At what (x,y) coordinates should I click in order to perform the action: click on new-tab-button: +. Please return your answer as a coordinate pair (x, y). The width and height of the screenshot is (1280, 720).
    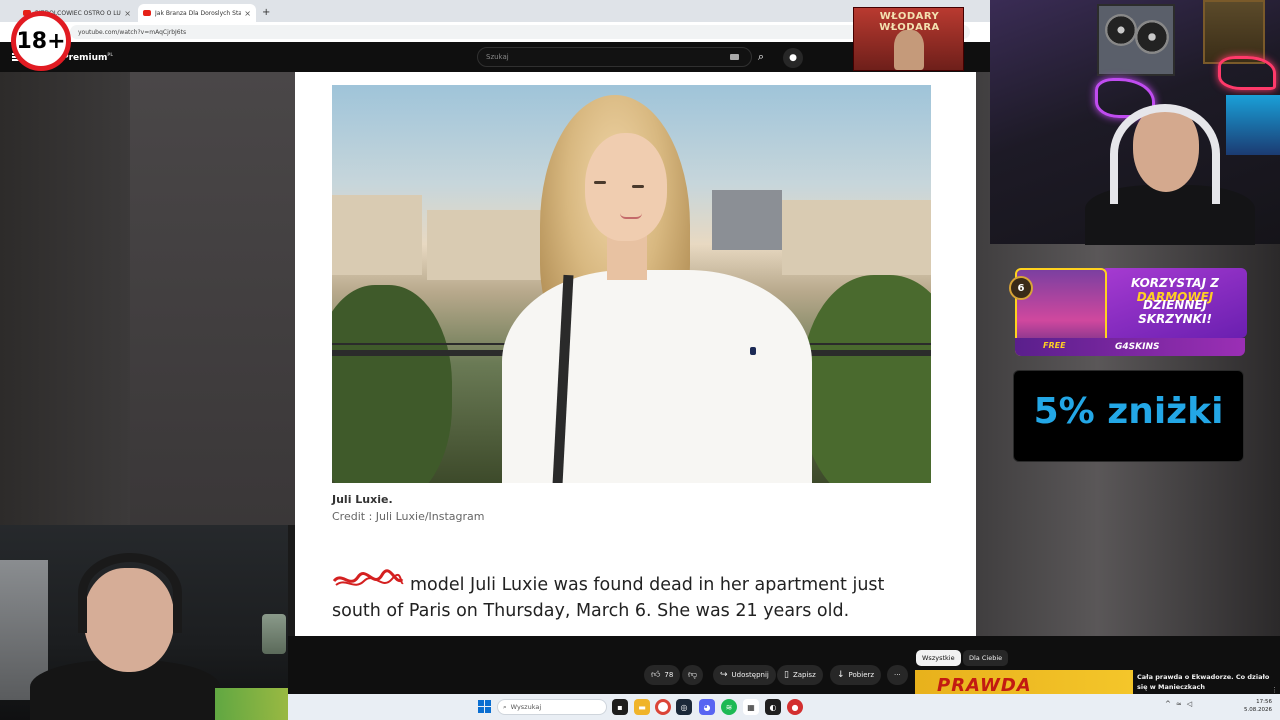
    Looking at the image, I should click on (266, 12).